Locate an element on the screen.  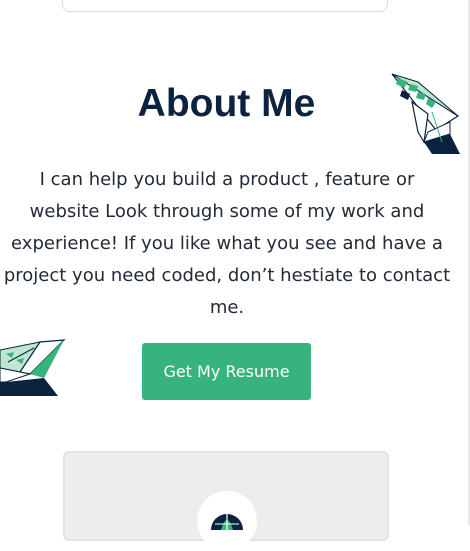
project-card is located at coordinates (226, 501).